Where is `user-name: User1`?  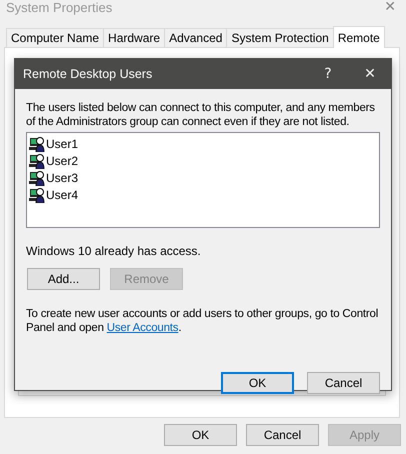
user-name: User1 is located at coordinates (62, 143).